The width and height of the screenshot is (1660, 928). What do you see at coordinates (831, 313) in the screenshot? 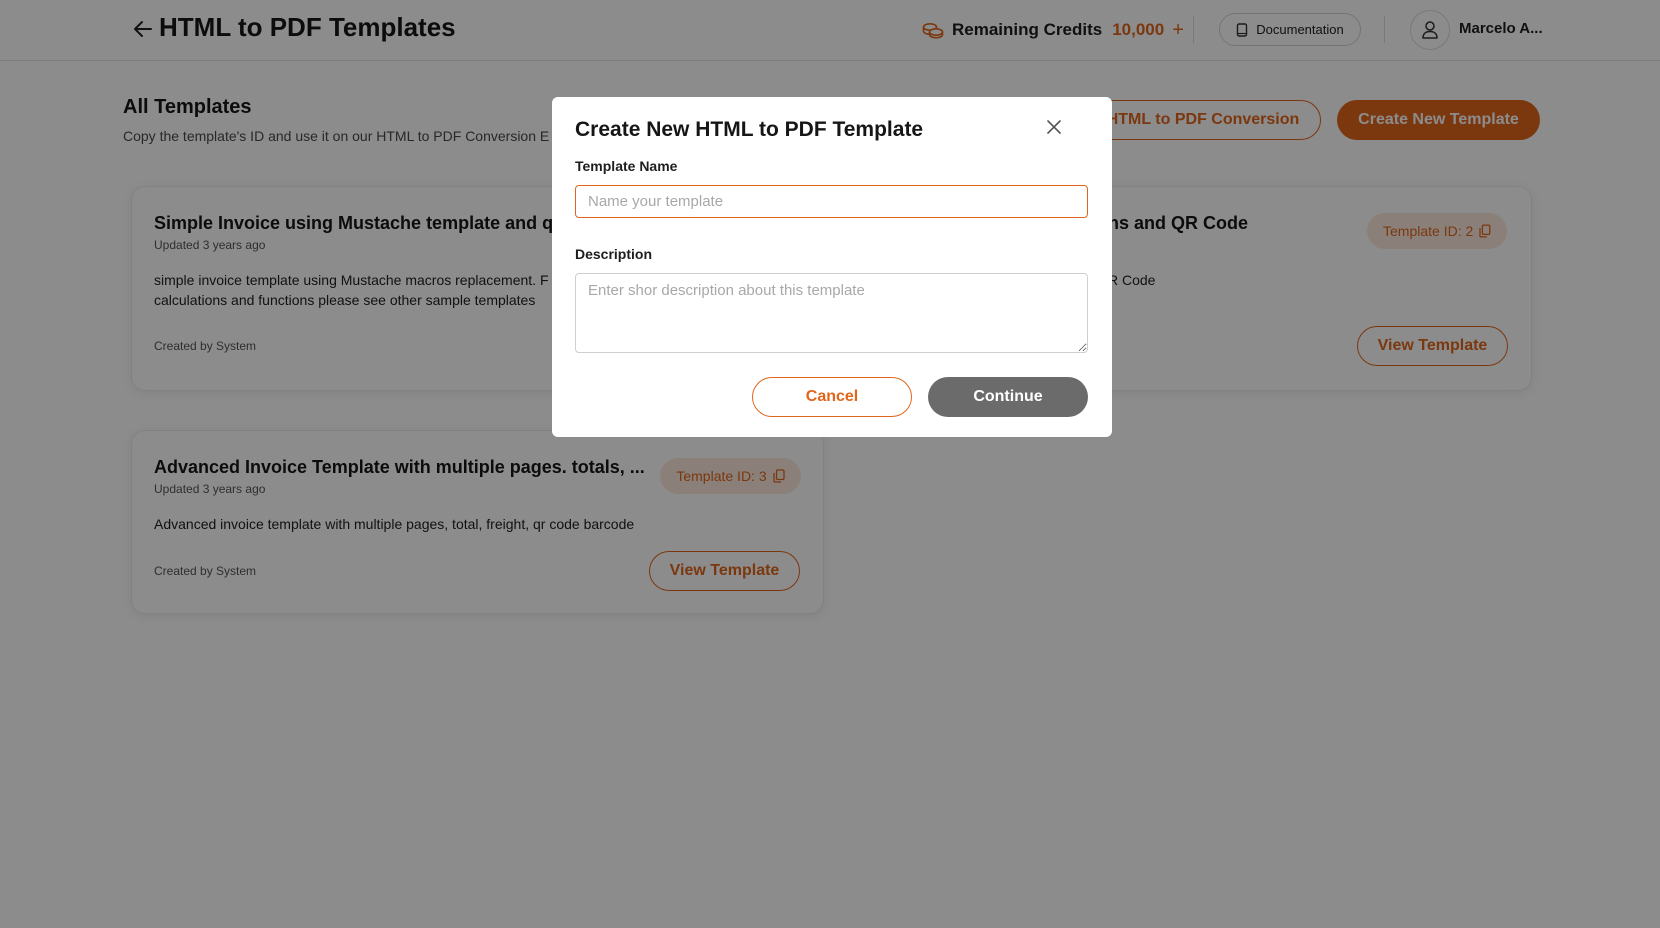
I see `description-textarea` at bounding box center [831, 313].